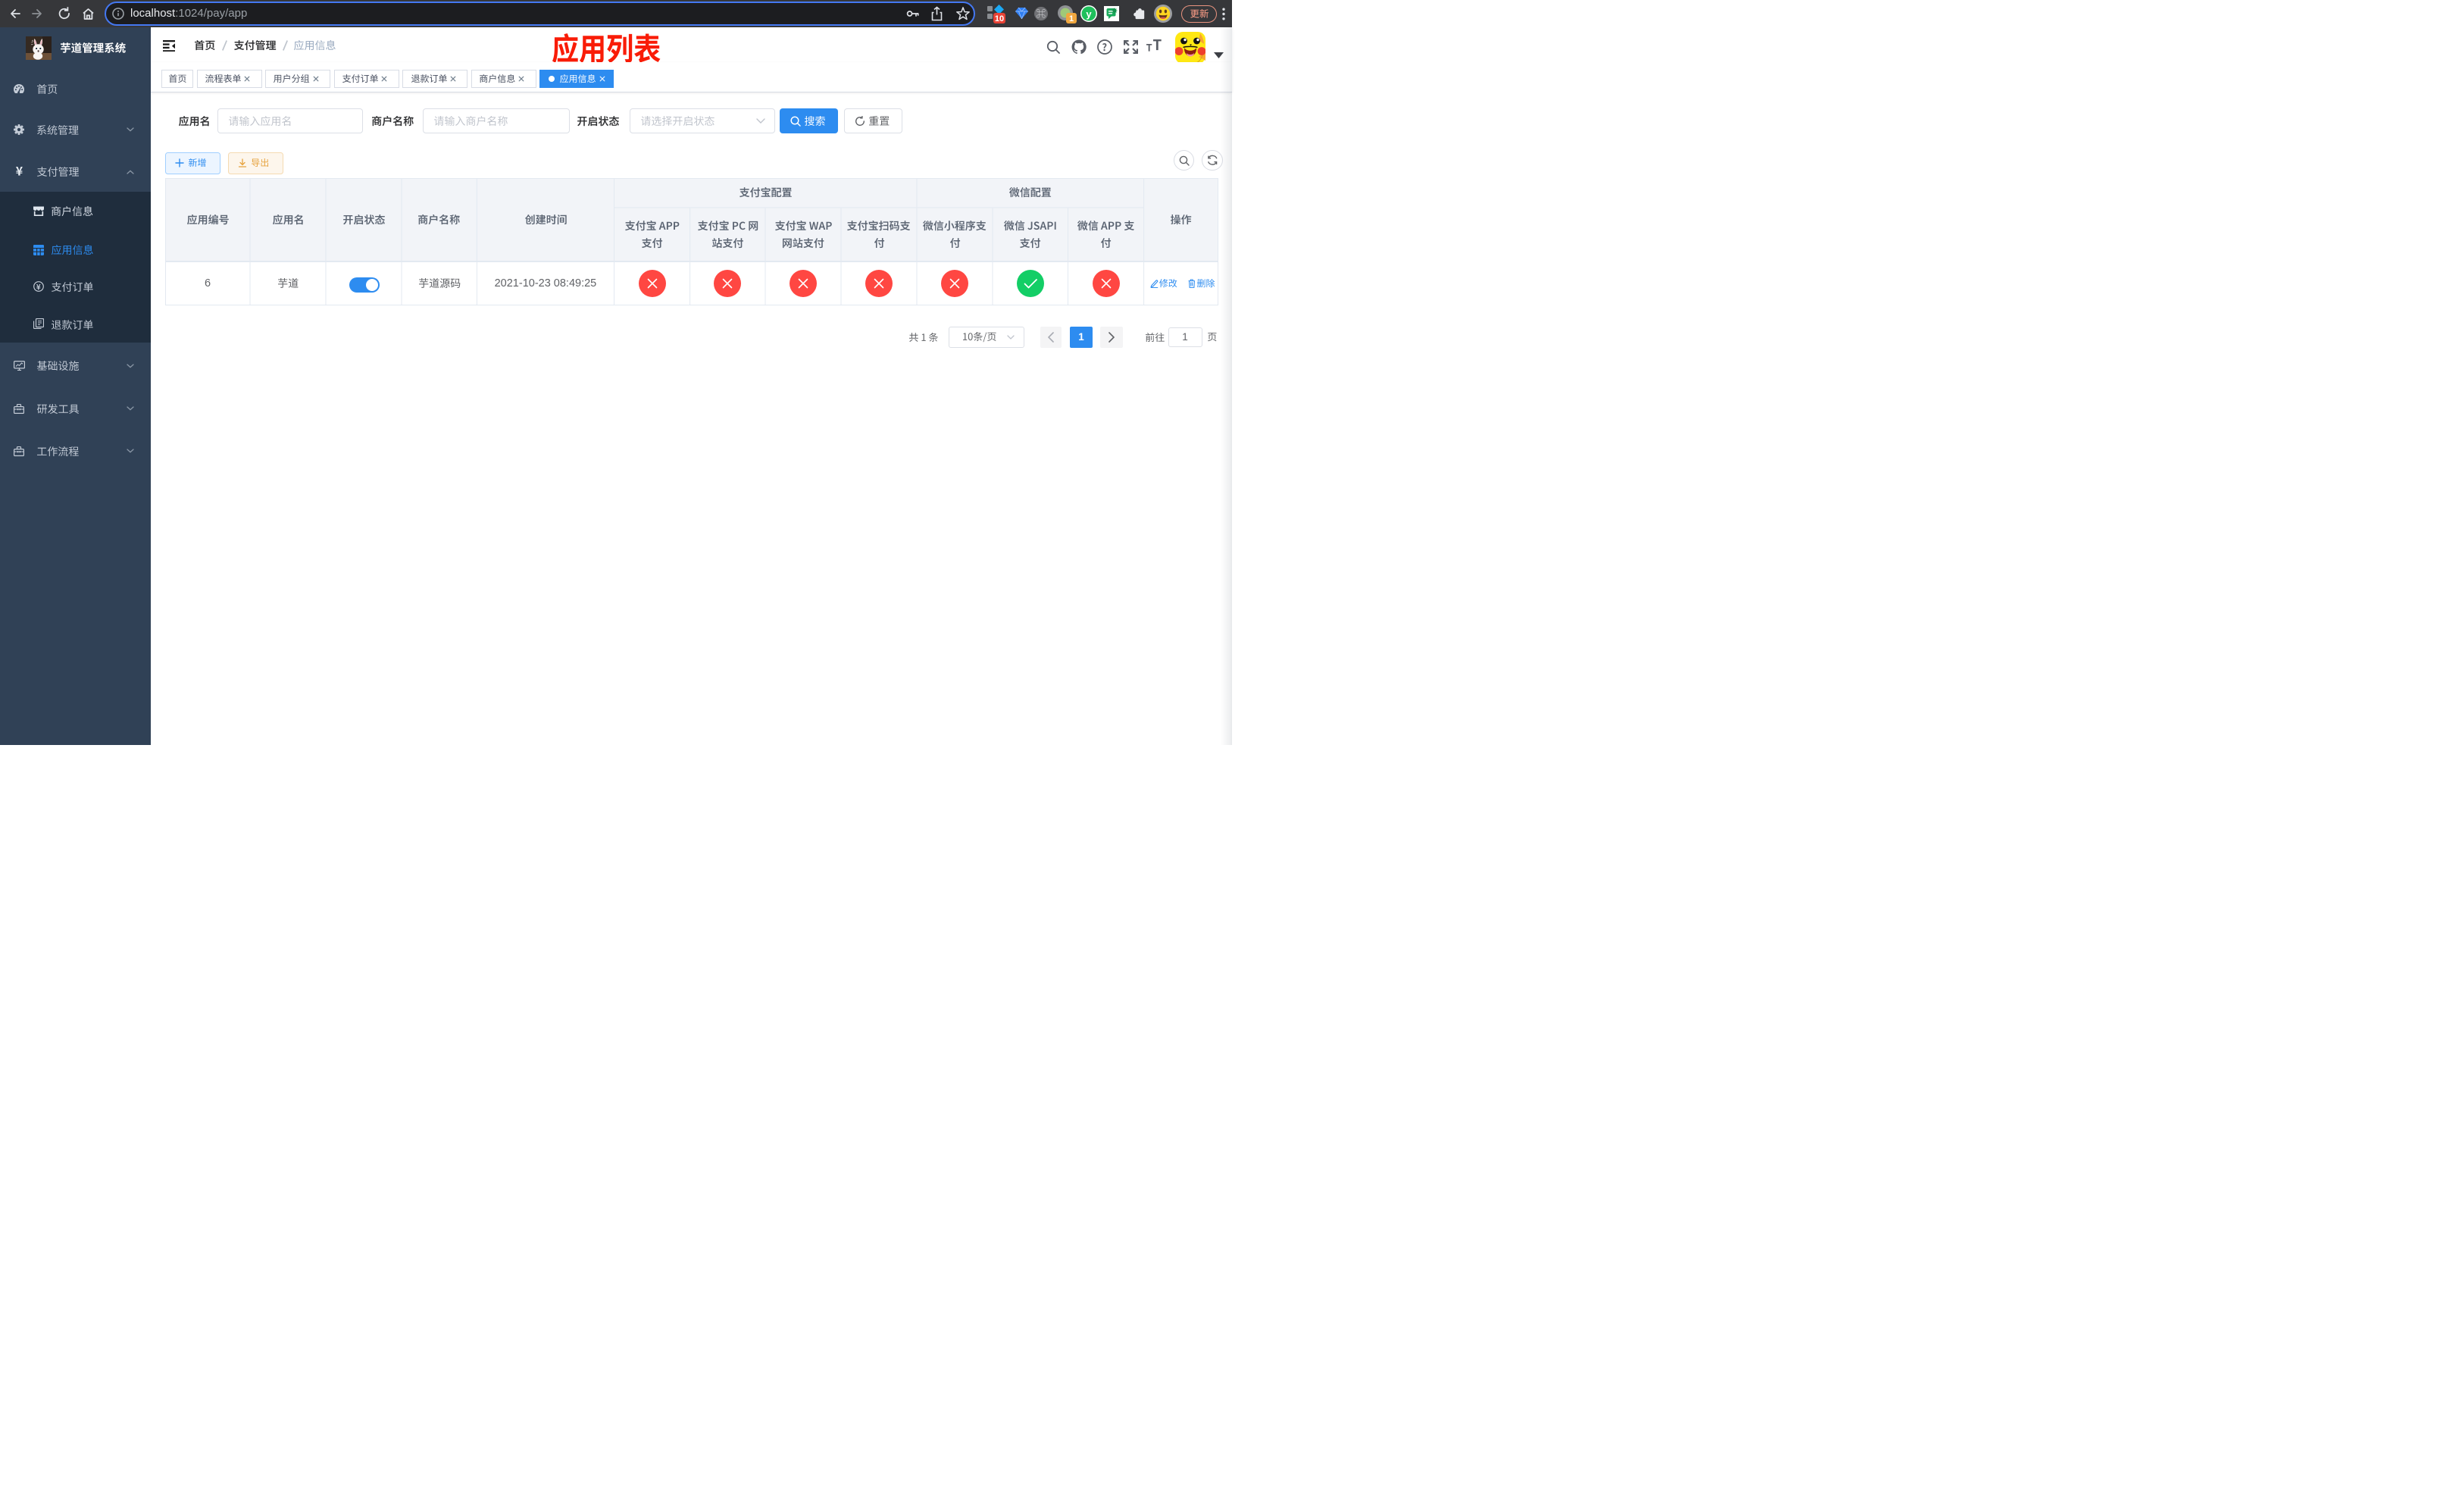 This screenshot has height=1490, width=2464. Describe the element at coordinates (1071, 18) in the screenshot. I see `svg-text: 1` at that location.